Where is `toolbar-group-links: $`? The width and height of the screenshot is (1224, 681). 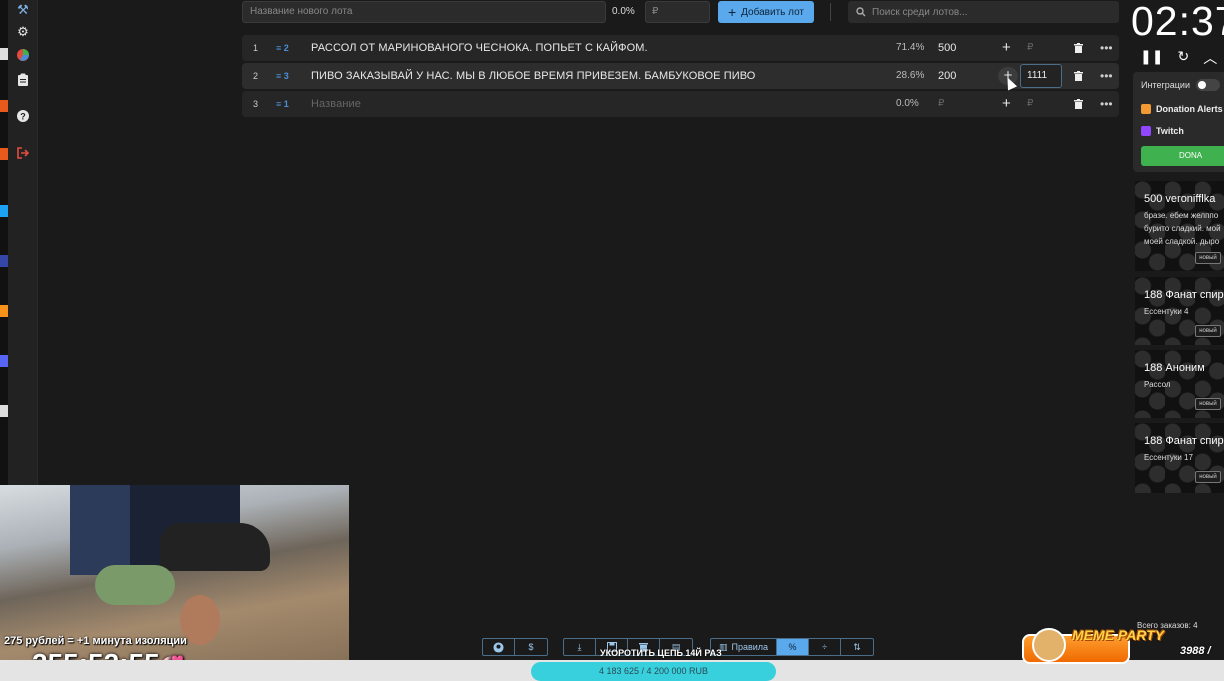
toolbar-group-links: $ is located at coordinates (515, 647).